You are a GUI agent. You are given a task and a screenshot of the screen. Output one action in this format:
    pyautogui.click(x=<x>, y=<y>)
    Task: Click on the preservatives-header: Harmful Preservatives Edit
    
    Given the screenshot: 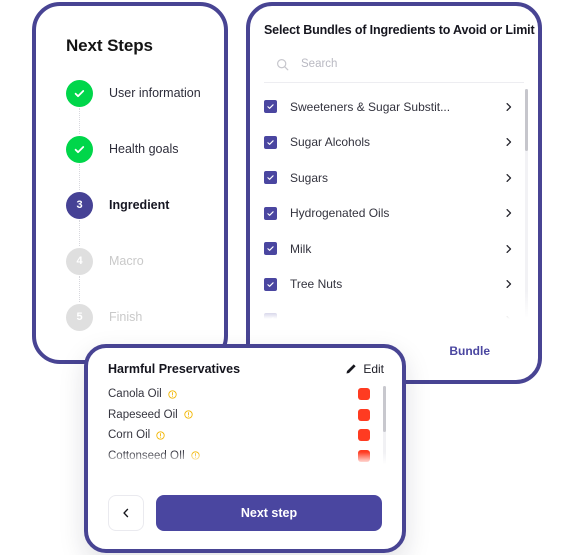 What is the action you would take?
    pyautogui.click(x=245, y=362)
    